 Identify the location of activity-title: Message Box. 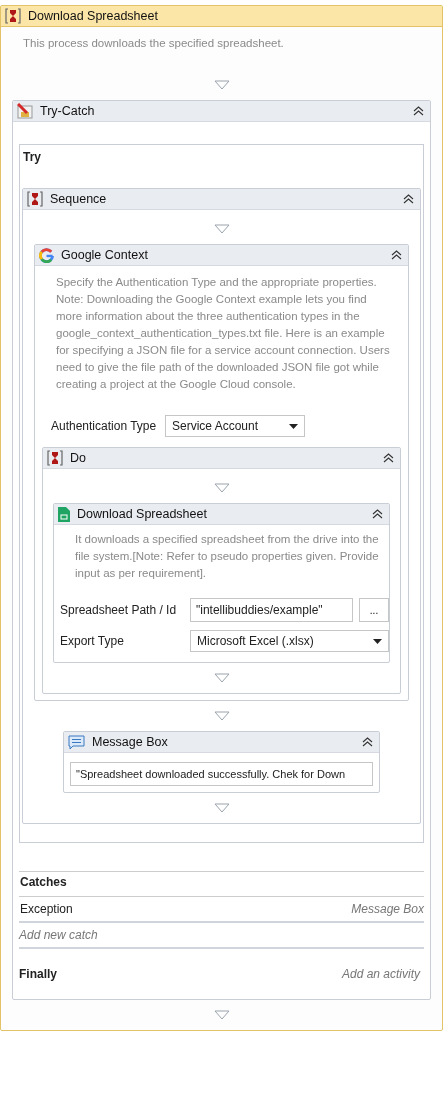
(130, 742).